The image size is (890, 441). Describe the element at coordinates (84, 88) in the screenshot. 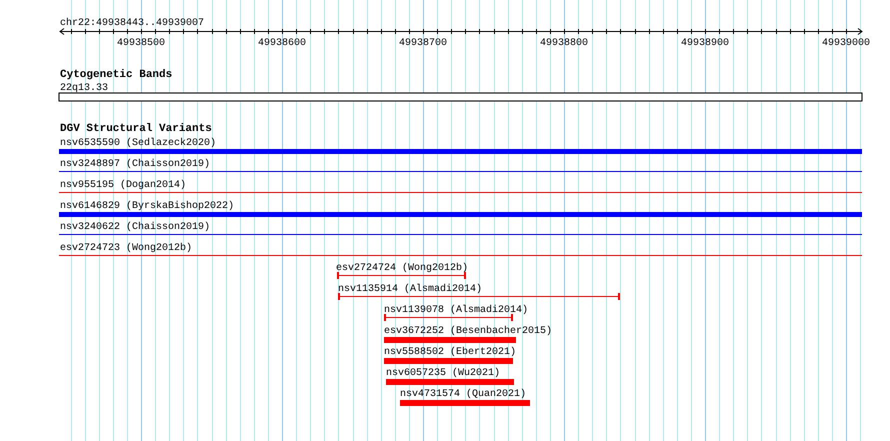

I see `band-label: 22q13.33` at that location.